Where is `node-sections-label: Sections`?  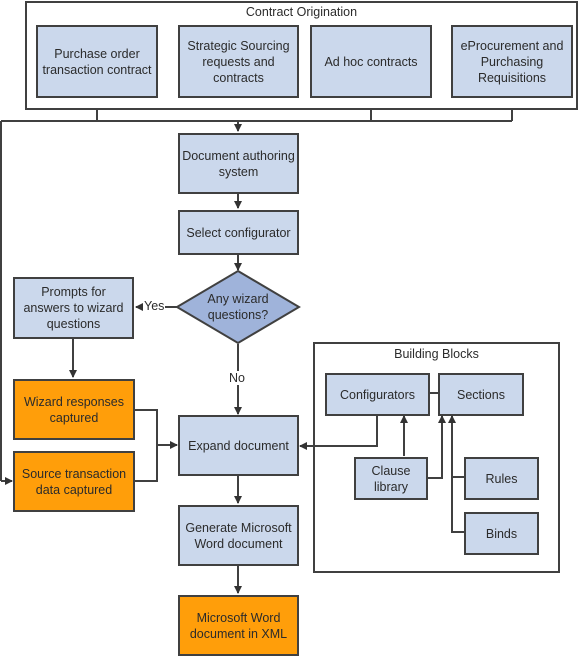 node-sections-label: Sections is located at coordinates (481, 394).